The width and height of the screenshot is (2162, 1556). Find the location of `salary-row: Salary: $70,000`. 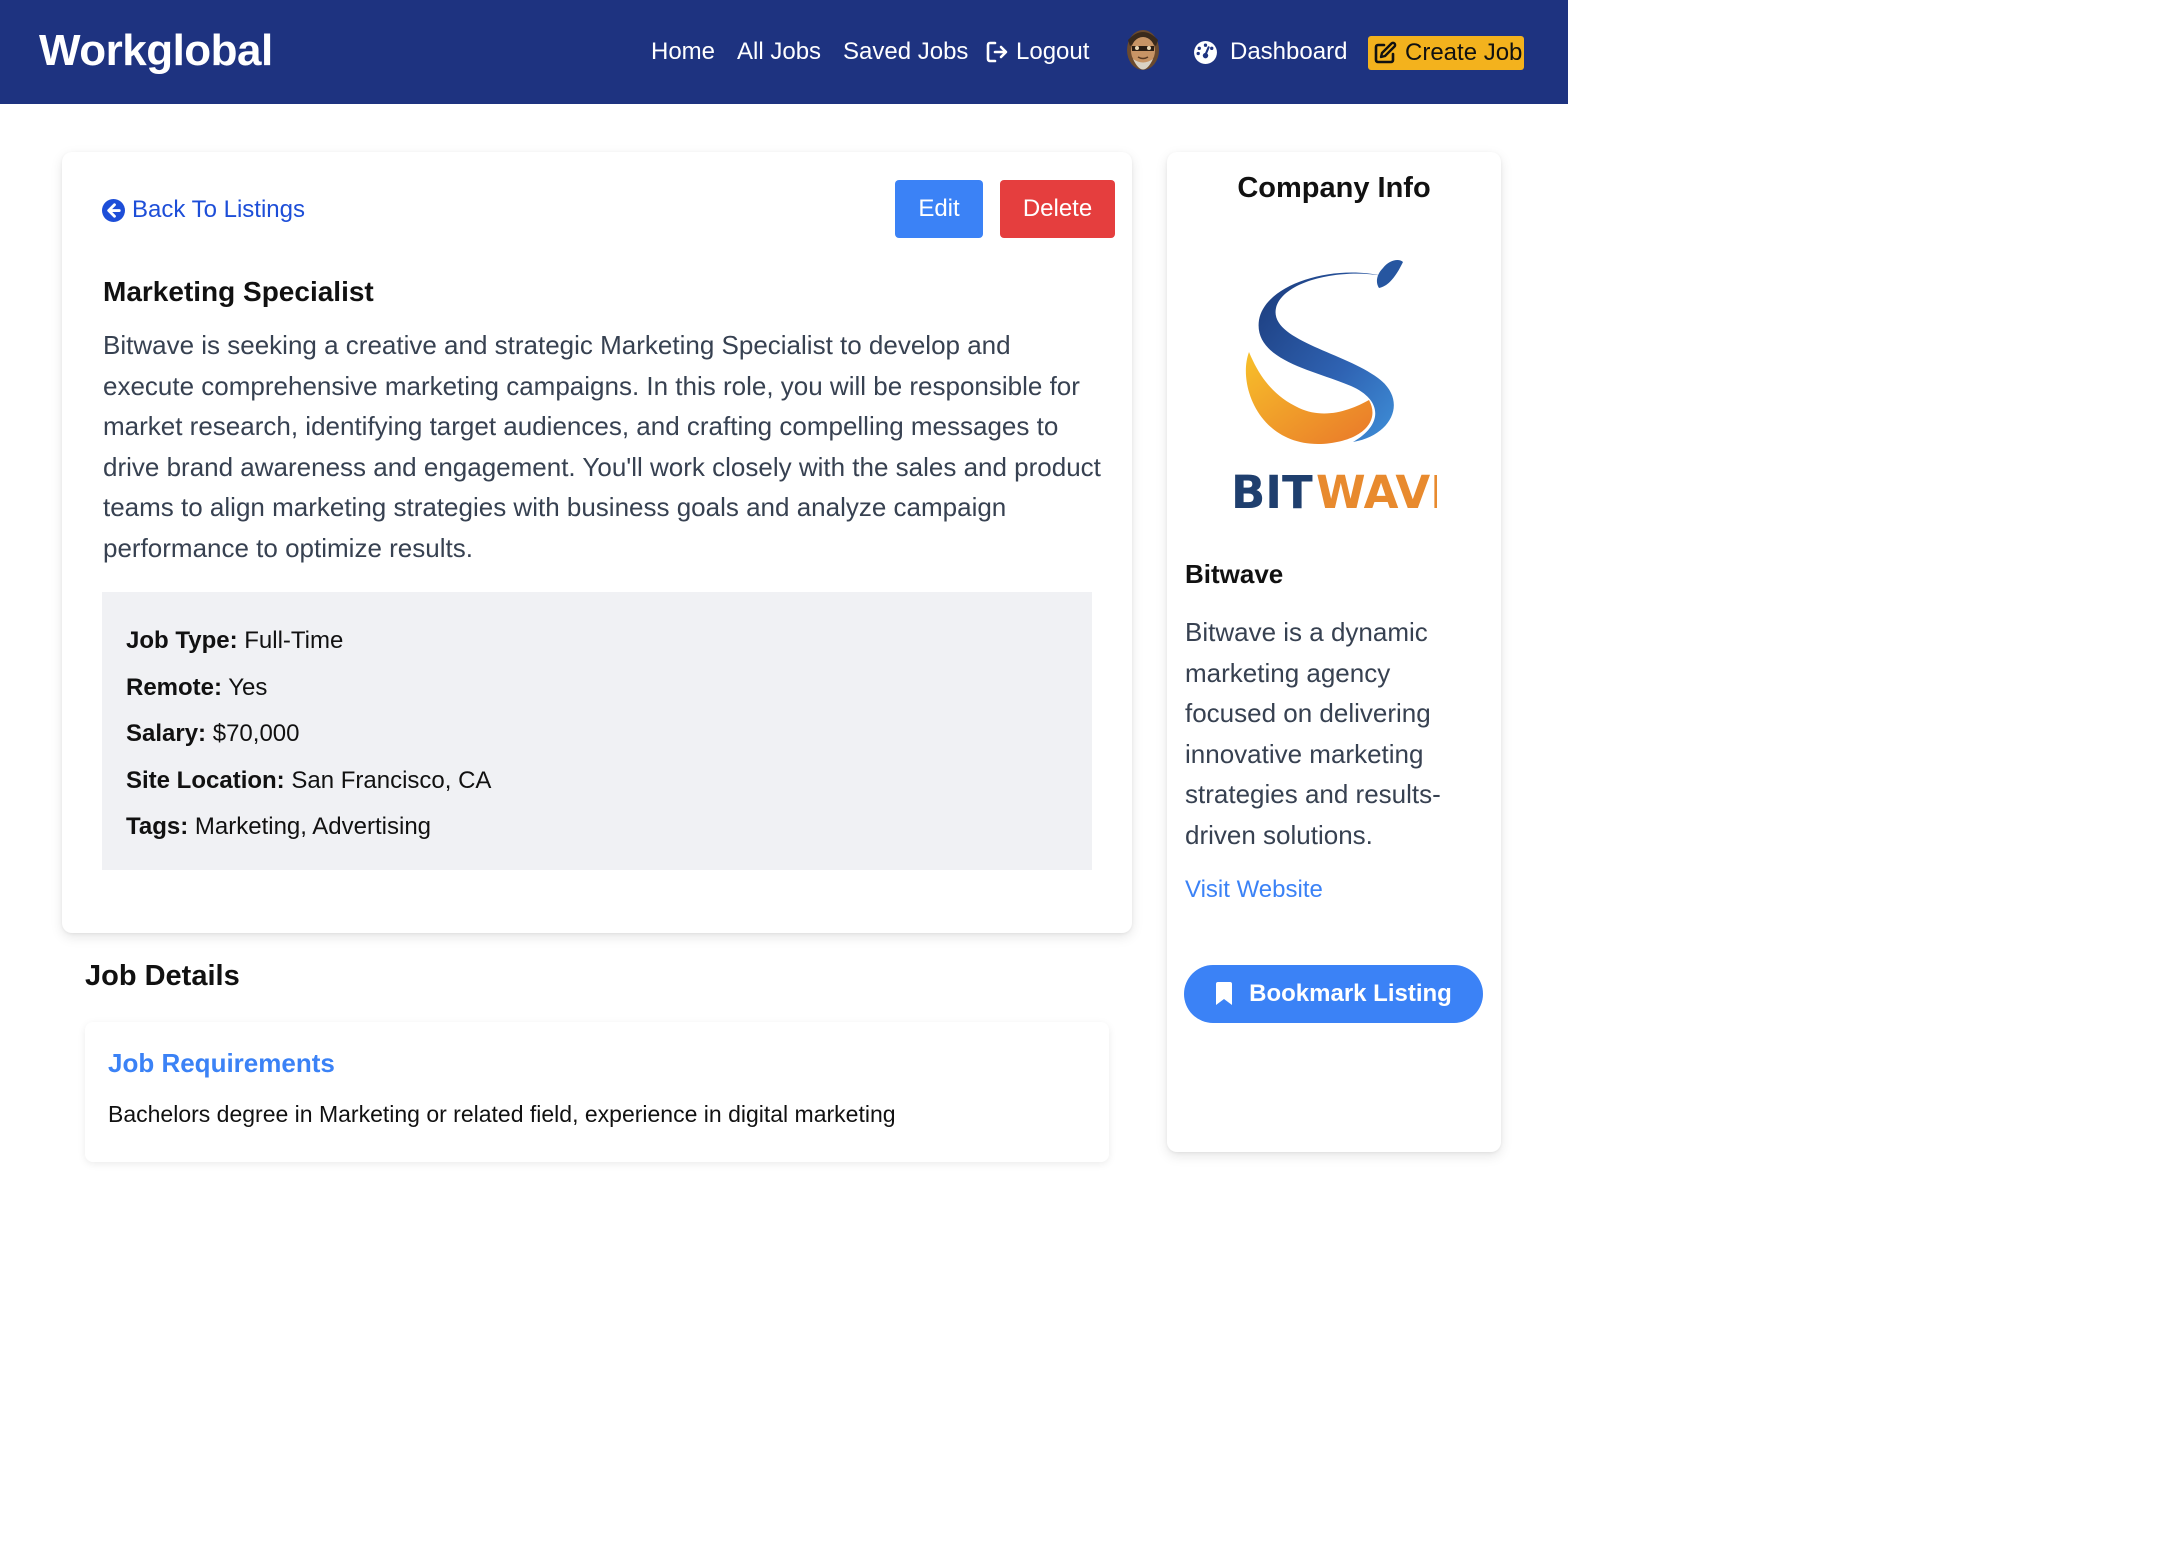

salary-row: Salary: $70,000 is located at coordinates (597, 734).